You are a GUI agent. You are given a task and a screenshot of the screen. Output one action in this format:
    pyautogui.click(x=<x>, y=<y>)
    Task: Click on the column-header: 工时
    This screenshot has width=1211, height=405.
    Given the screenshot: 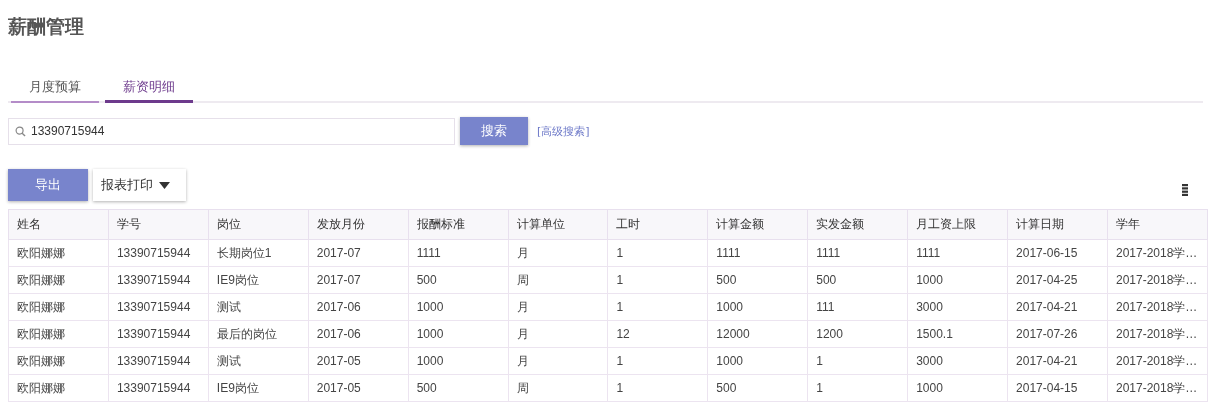 What is the action you would take?
    pyautogui.click(x=657, y=224)
    